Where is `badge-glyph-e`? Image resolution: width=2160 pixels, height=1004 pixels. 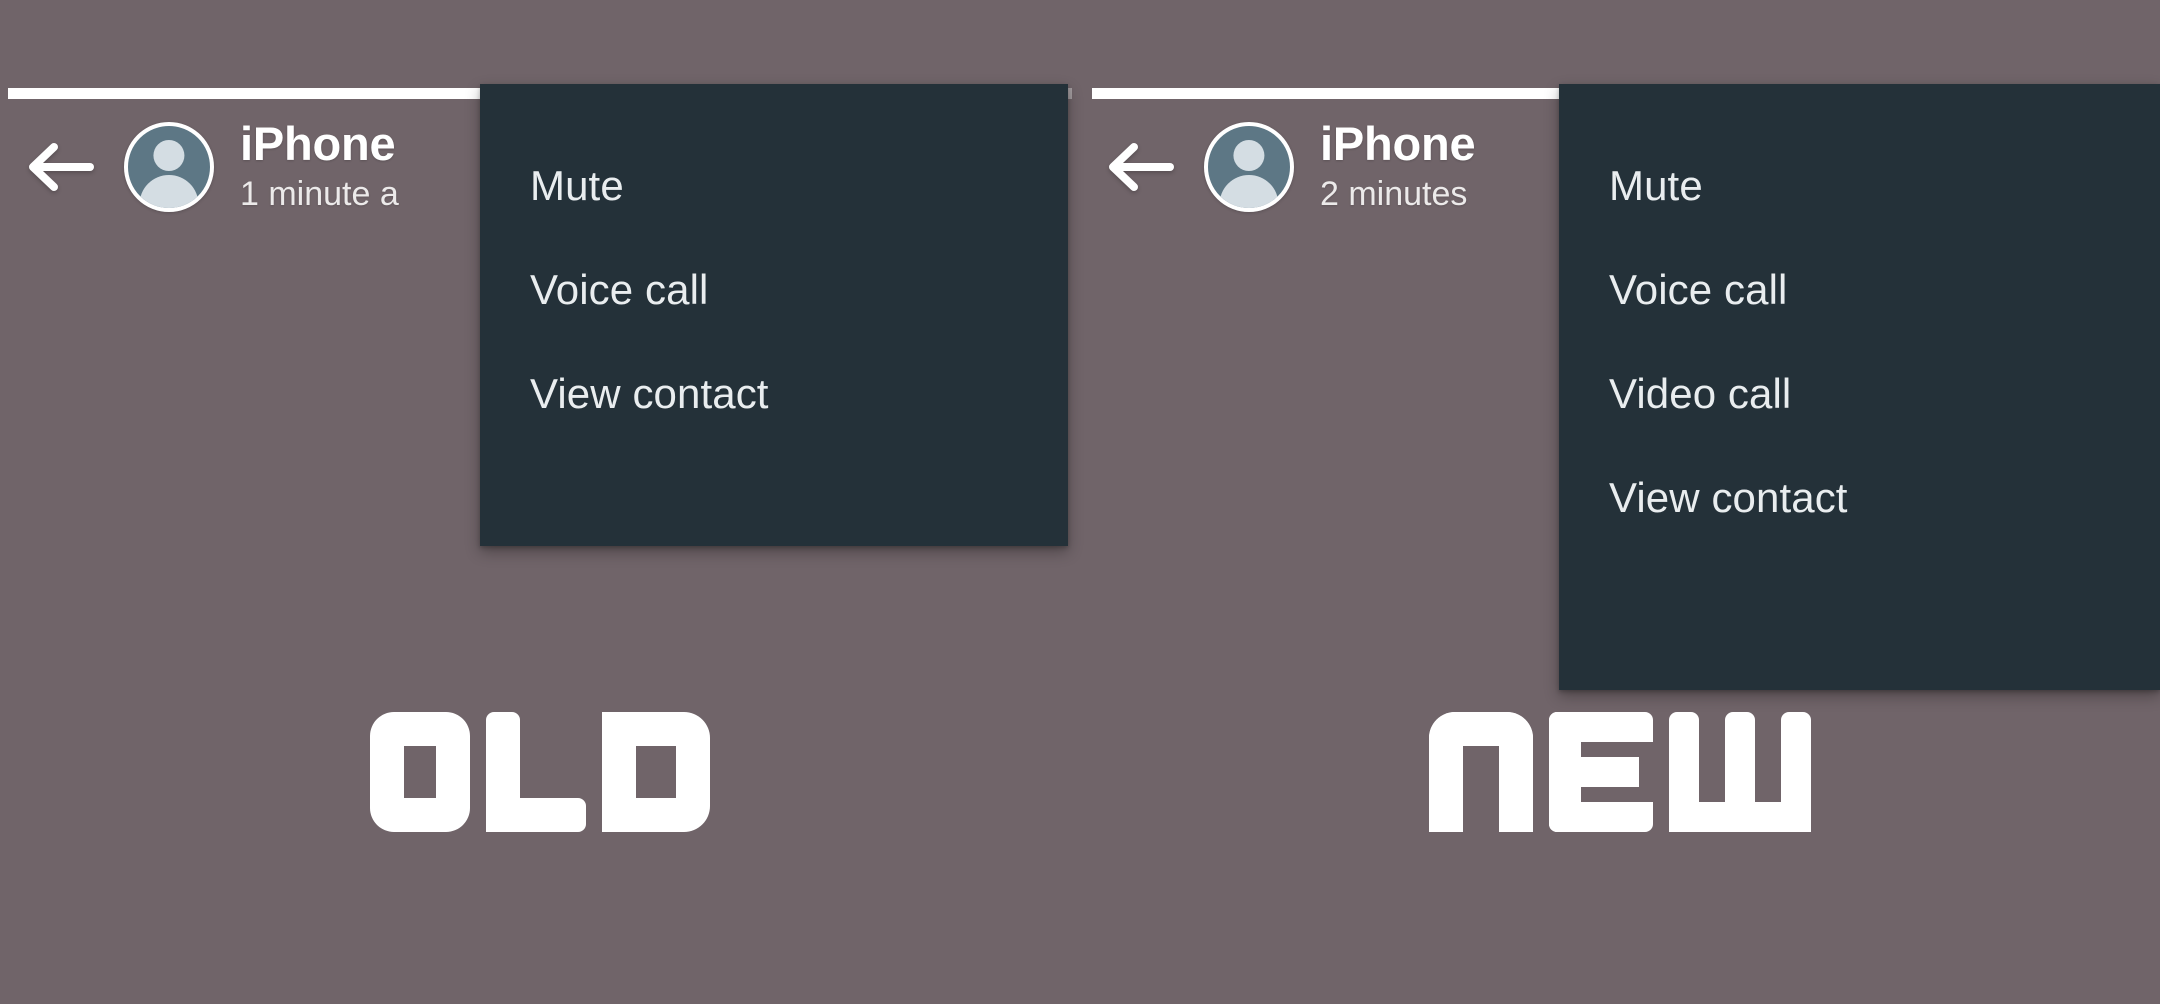 badge-glyph-e is located at coordinates (1601, 772).